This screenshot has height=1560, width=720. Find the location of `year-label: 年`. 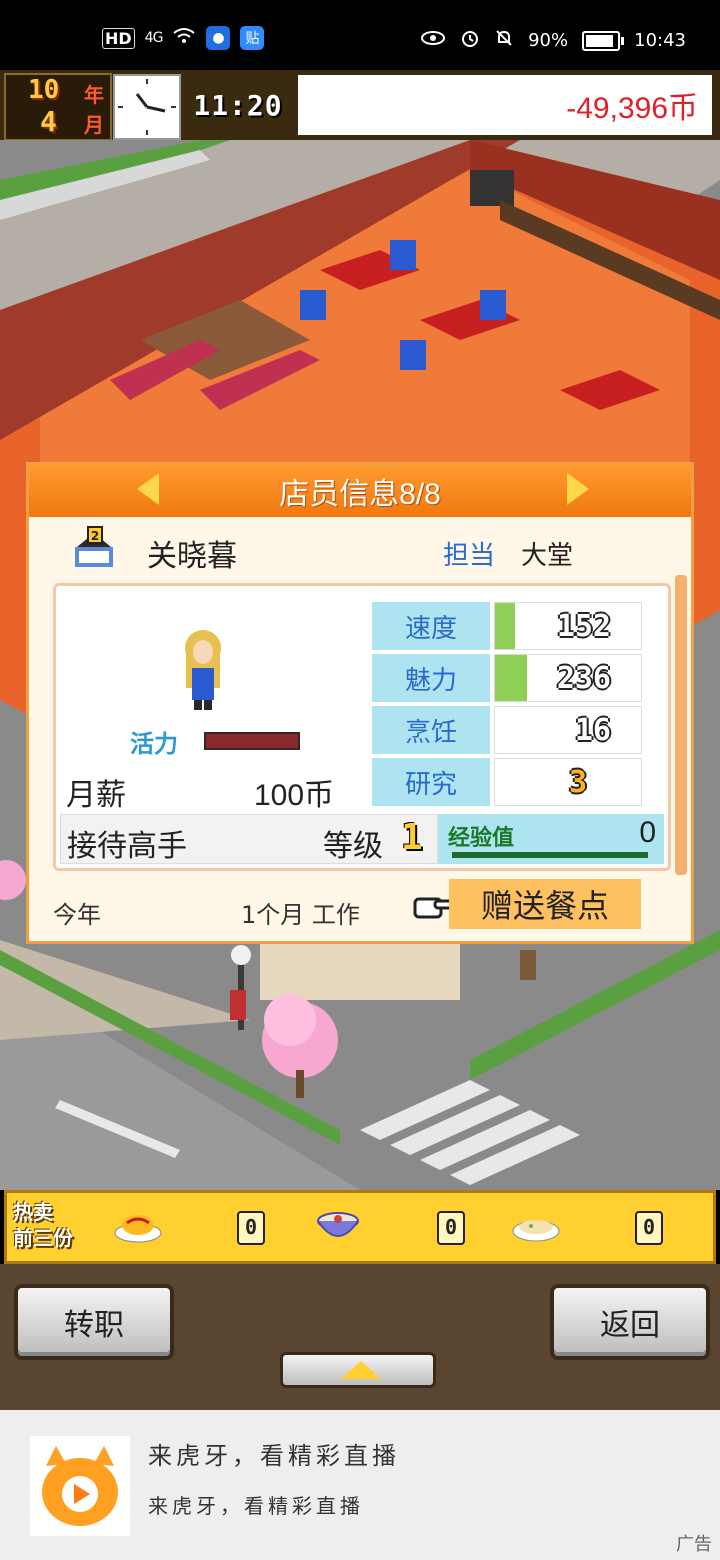

year-label: 年 is located at coordinates (94, 95).